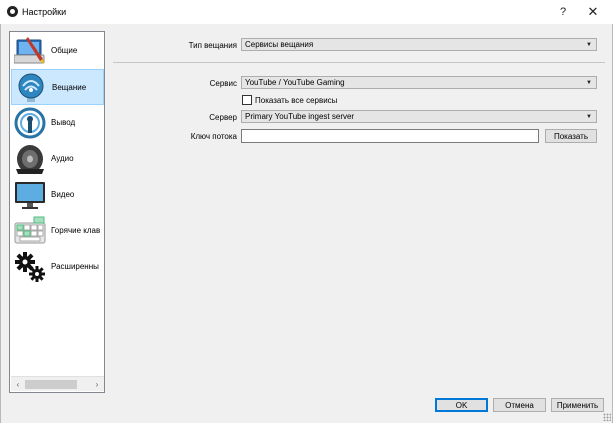 This screenshot has height=423, width=613. What do you see at coordinates (213, 136) in the screenshot?
I see `stream-key-label: Ключ потока` at bounding box center [213, 136].